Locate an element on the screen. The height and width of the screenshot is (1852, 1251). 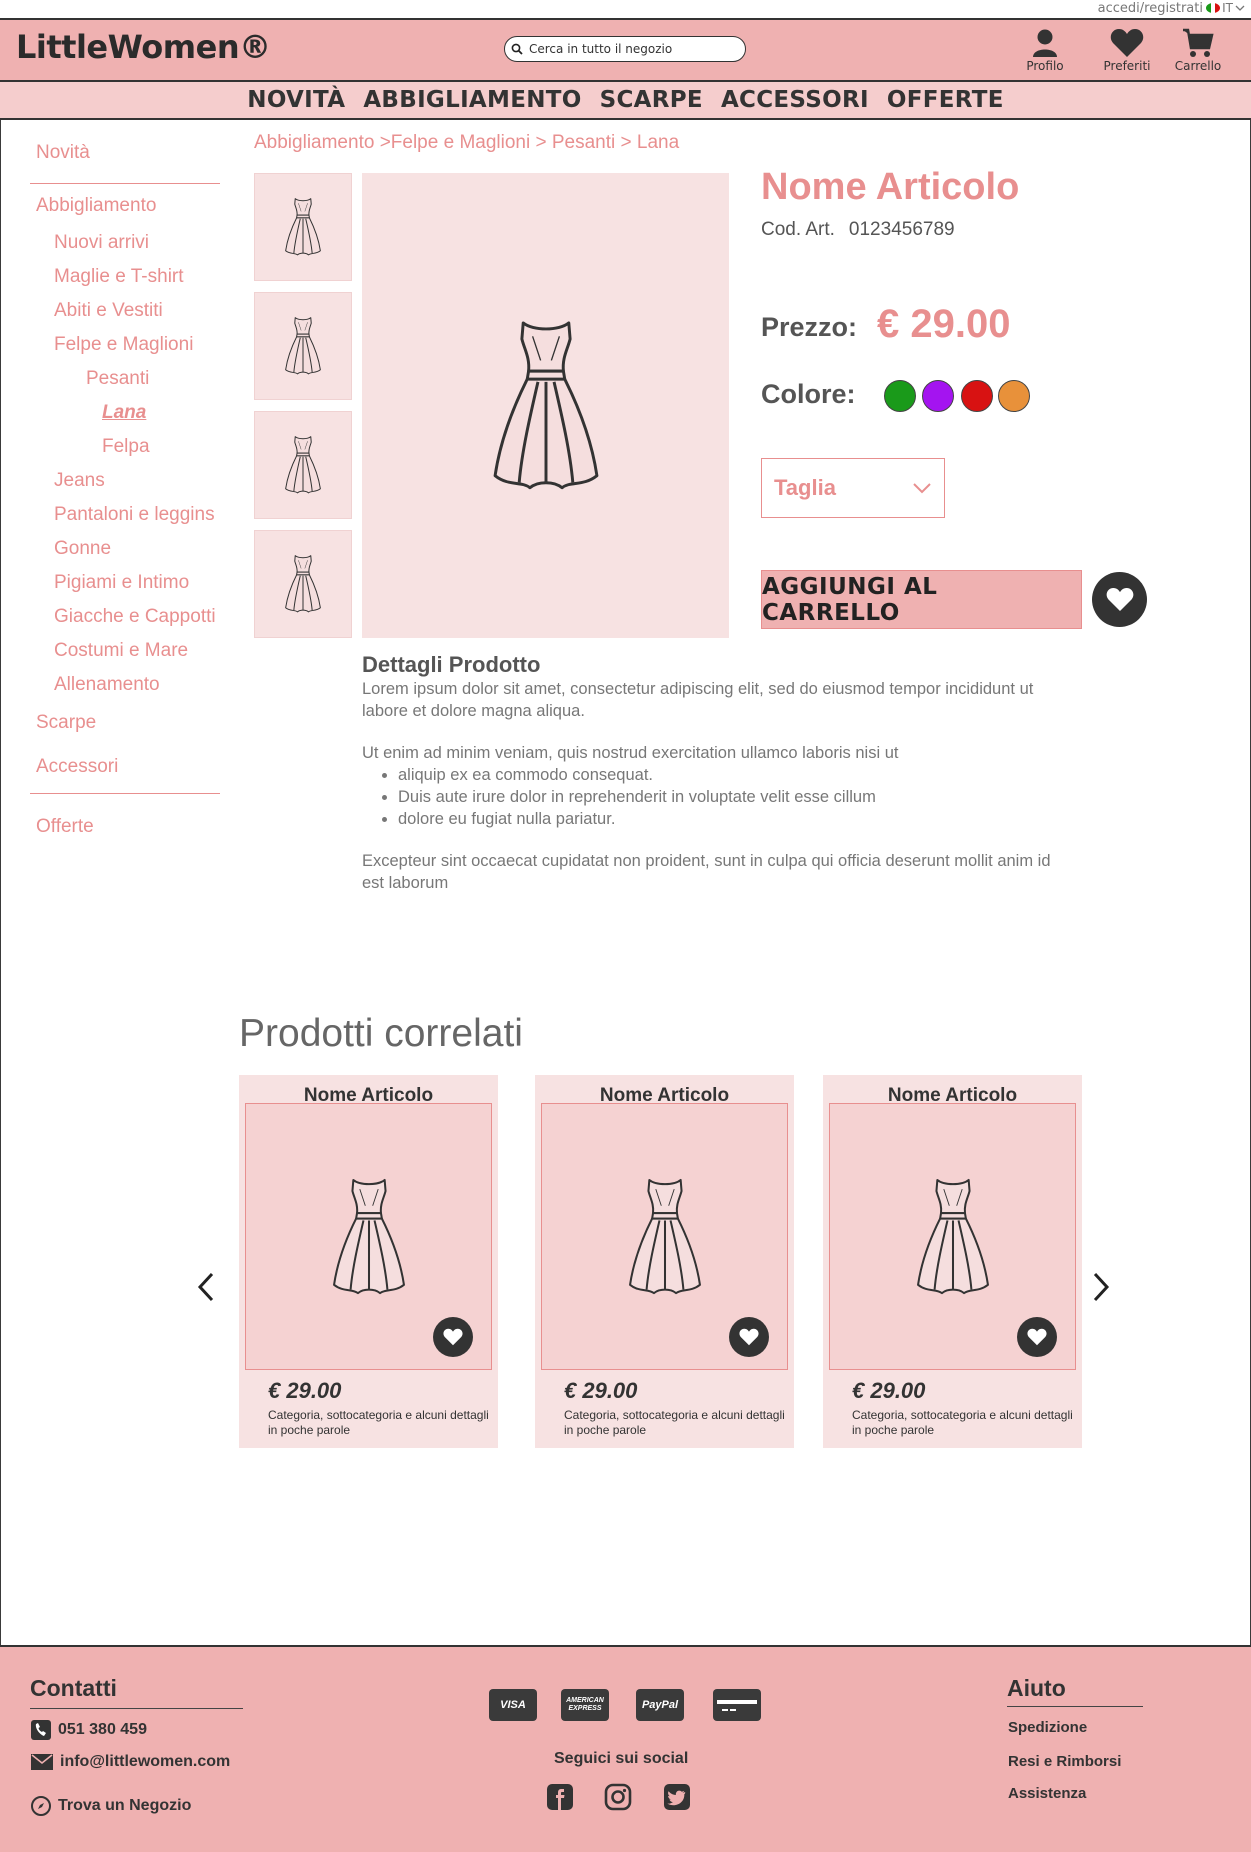
phone-contact: 051 380 459 is located at coordinates (88, 1730).